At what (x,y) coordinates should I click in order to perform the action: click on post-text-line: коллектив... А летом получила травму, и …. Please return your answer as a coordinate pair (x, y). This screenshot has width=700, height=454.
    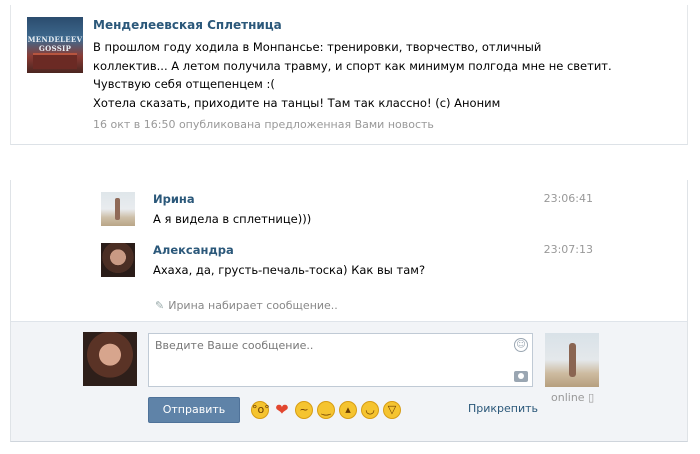
    Looking at the image, I should click on (352, 65).